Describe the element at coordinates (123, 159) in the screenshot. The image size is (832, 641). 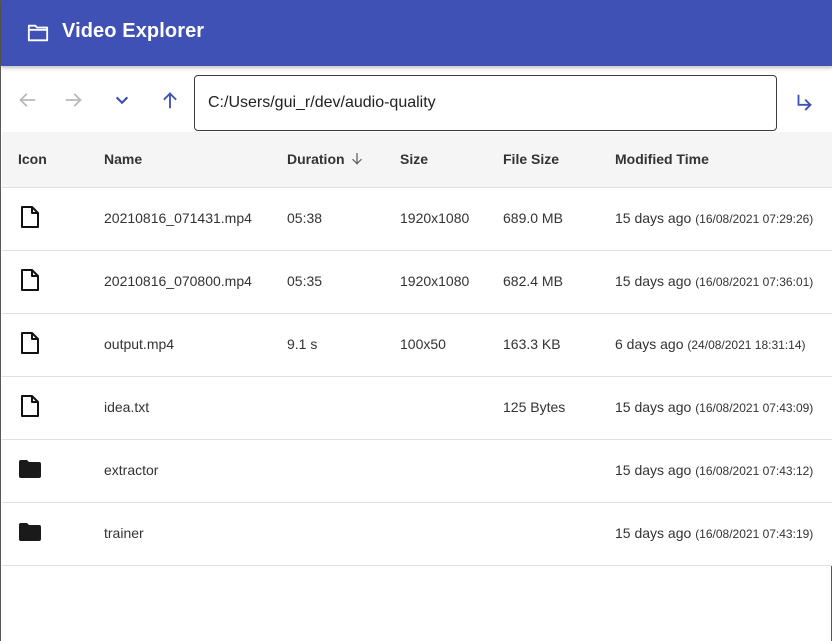
I see `column-header-name: Name` at that location.